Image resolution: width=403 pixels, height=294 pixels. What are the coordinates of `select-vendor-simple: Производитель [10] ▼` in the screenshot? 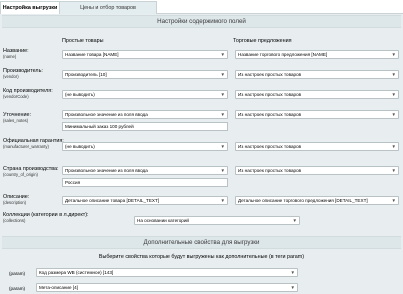 It's located at (145, 74).